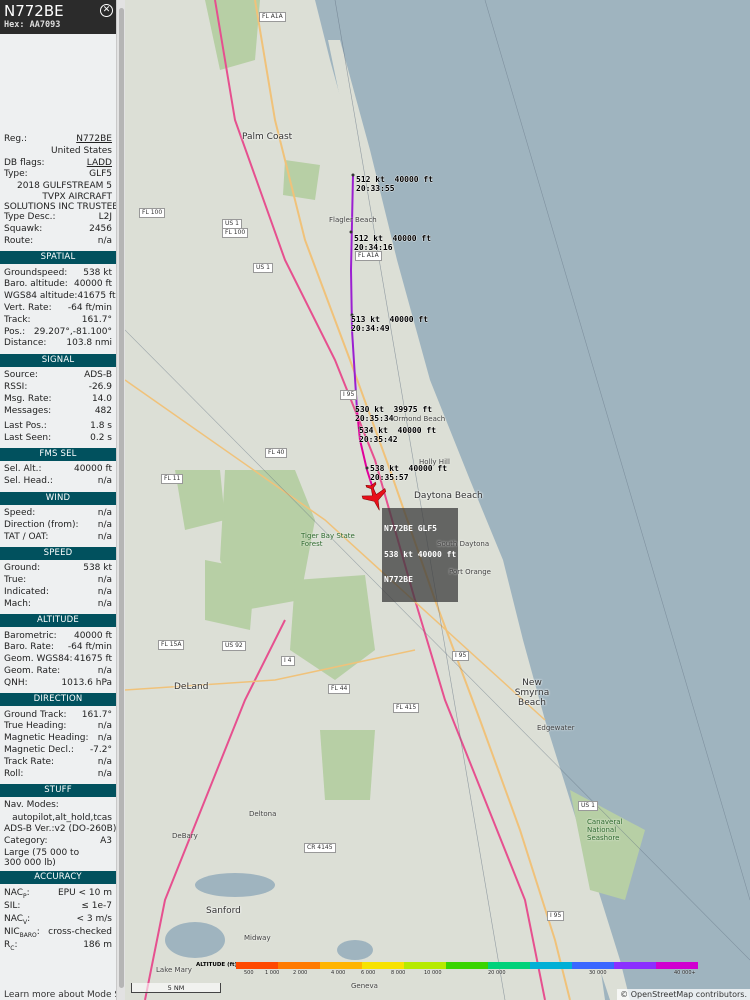 Image resolution: width=750 pixels, height=1000 pixels. Describe the element at coordinates (217, 965) in the screenshot. I see `altitude-legend-title: ALTITUDE (ft)` at that location.